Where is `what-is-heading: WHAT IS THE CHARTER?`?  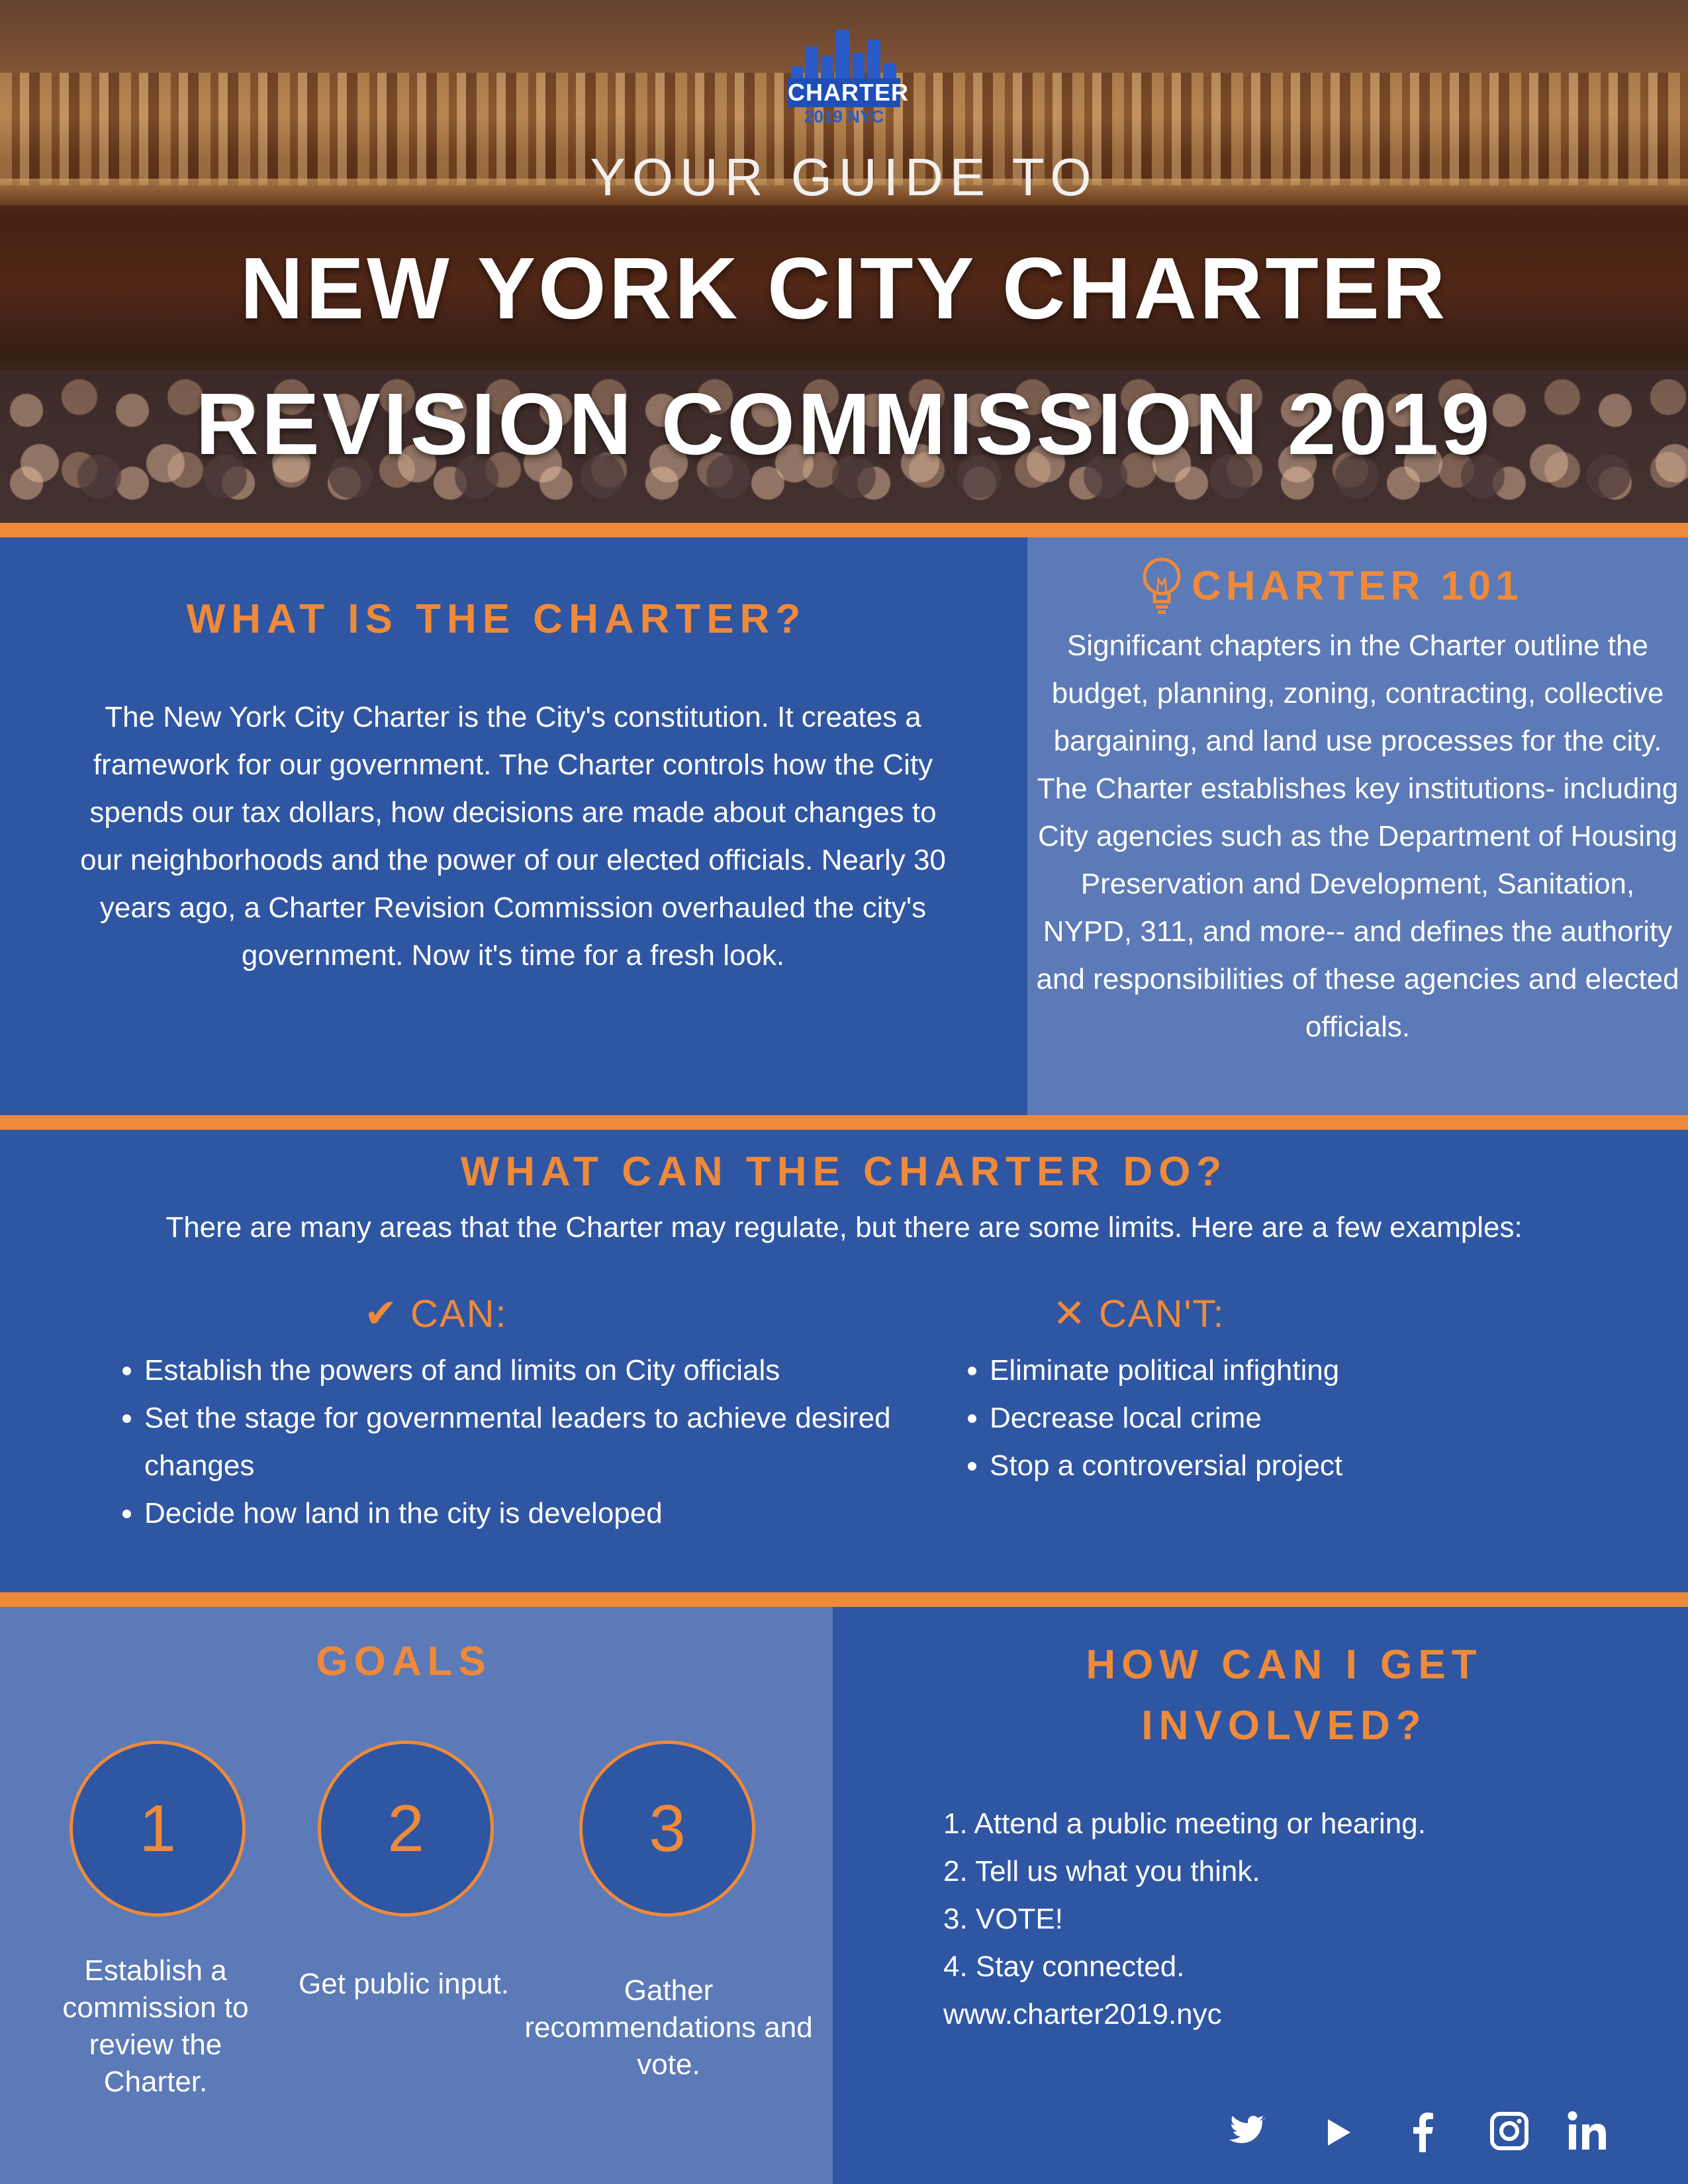 what-is-heading: WHAT IS THE CHARTER? is located at coordinates (496, 619).